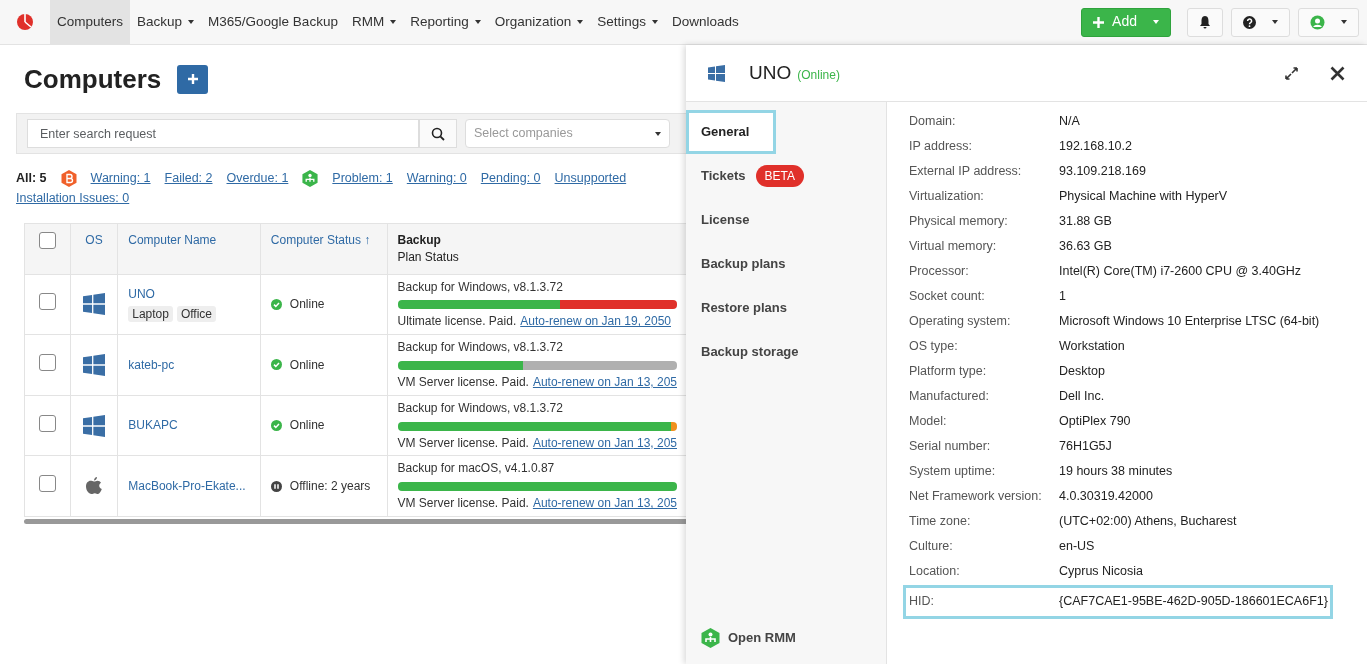 The width and height of the screenshot is (1367, 664). I want to click on plus-icon, so click(192, 79).